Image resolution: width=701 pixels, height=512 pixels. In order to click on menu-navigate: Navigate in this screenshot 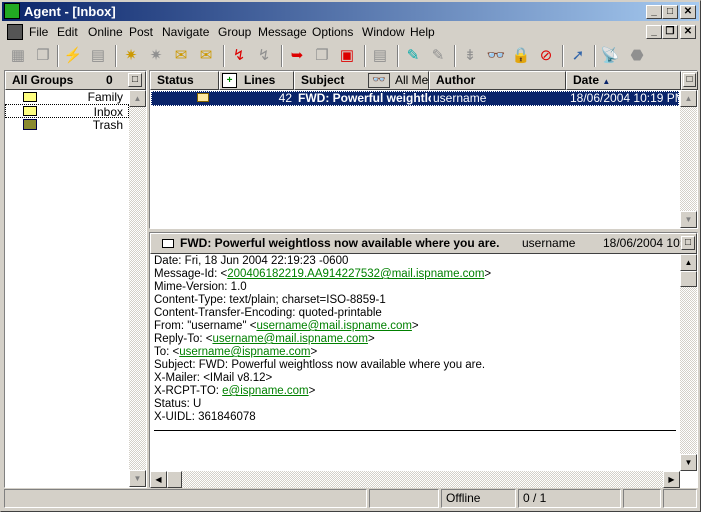, I will do `click(185, 32)`.